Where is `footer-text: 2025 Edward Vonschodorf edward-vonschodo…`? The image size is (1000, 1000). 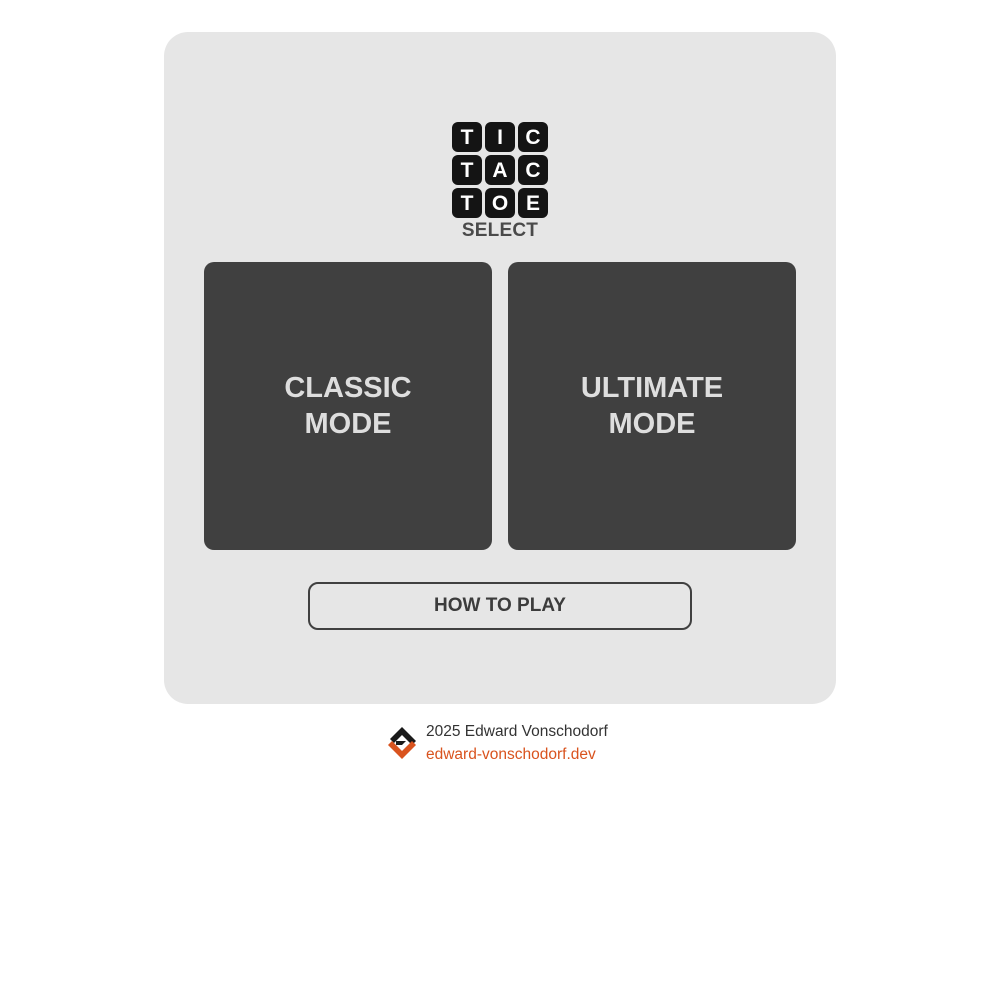 footer-text: 2025 Edward Vonschodorf edward-vonschodo… is located at coordinates (517, 743).